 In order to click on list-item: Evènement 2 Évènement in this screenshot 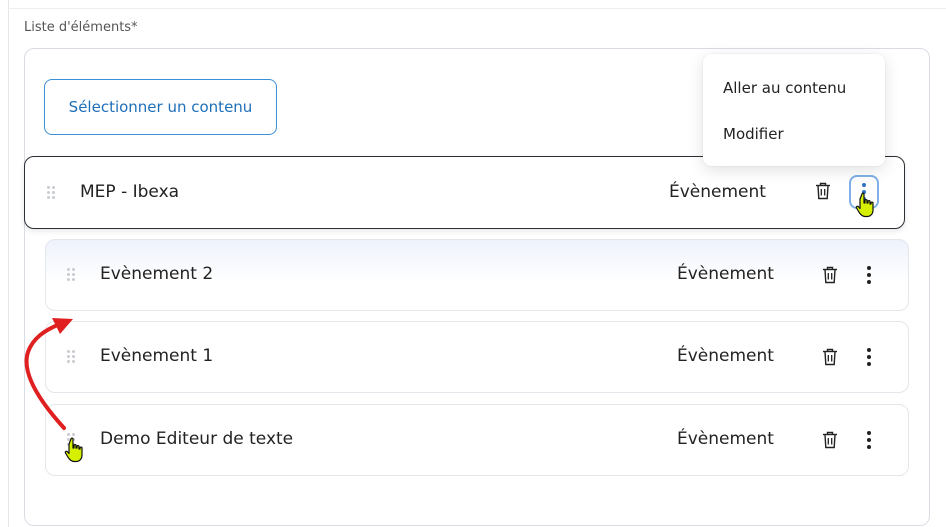, I will do `click(477, 275)`.